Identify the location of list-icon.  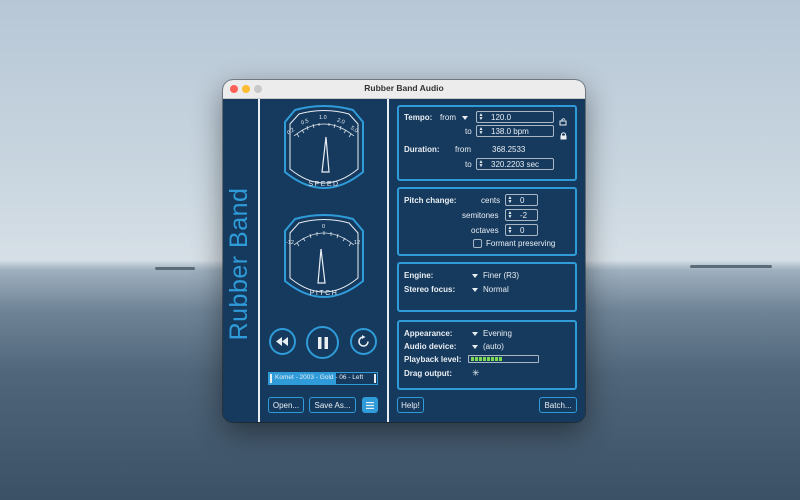
(370, 405).